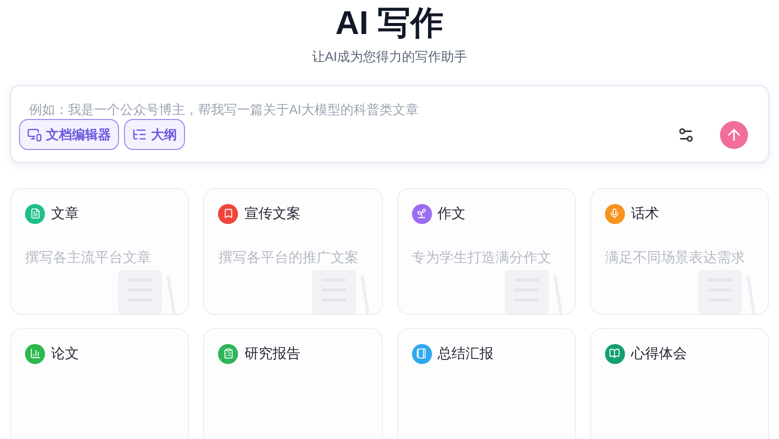  What do you see at coordinates (154, 134) in the screenshot?
I see `tool-button: 大纲` at bounding box center [154, 134].